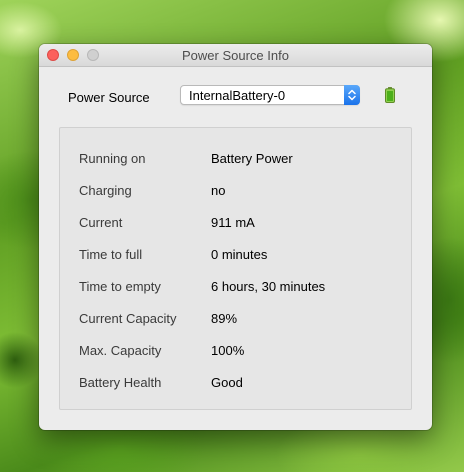 This screenshot has height=472, width=464. What do you see at coordinates (352, 95) in the screenshot?
I see `updown-arrows-icon` at bounding box center [352, 95].